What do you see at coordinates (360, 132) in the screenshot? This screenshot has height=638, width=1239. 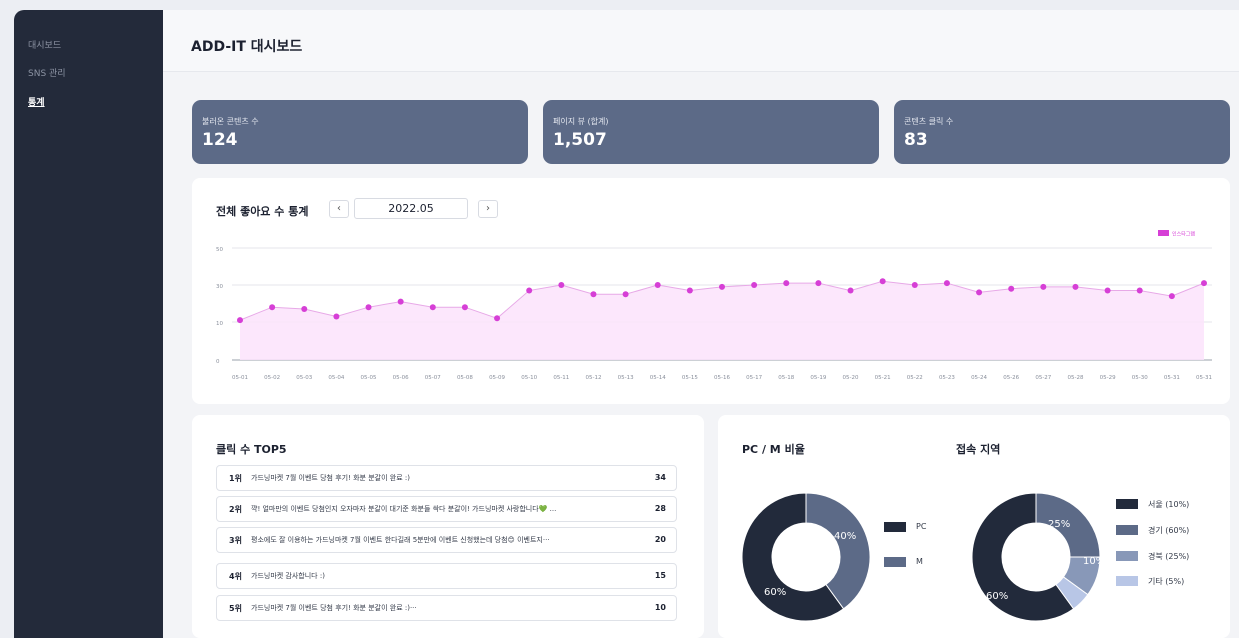 I see `stat-card-contents: 불러온 콘텐츠 수 124` at bounding box center [360, 132].